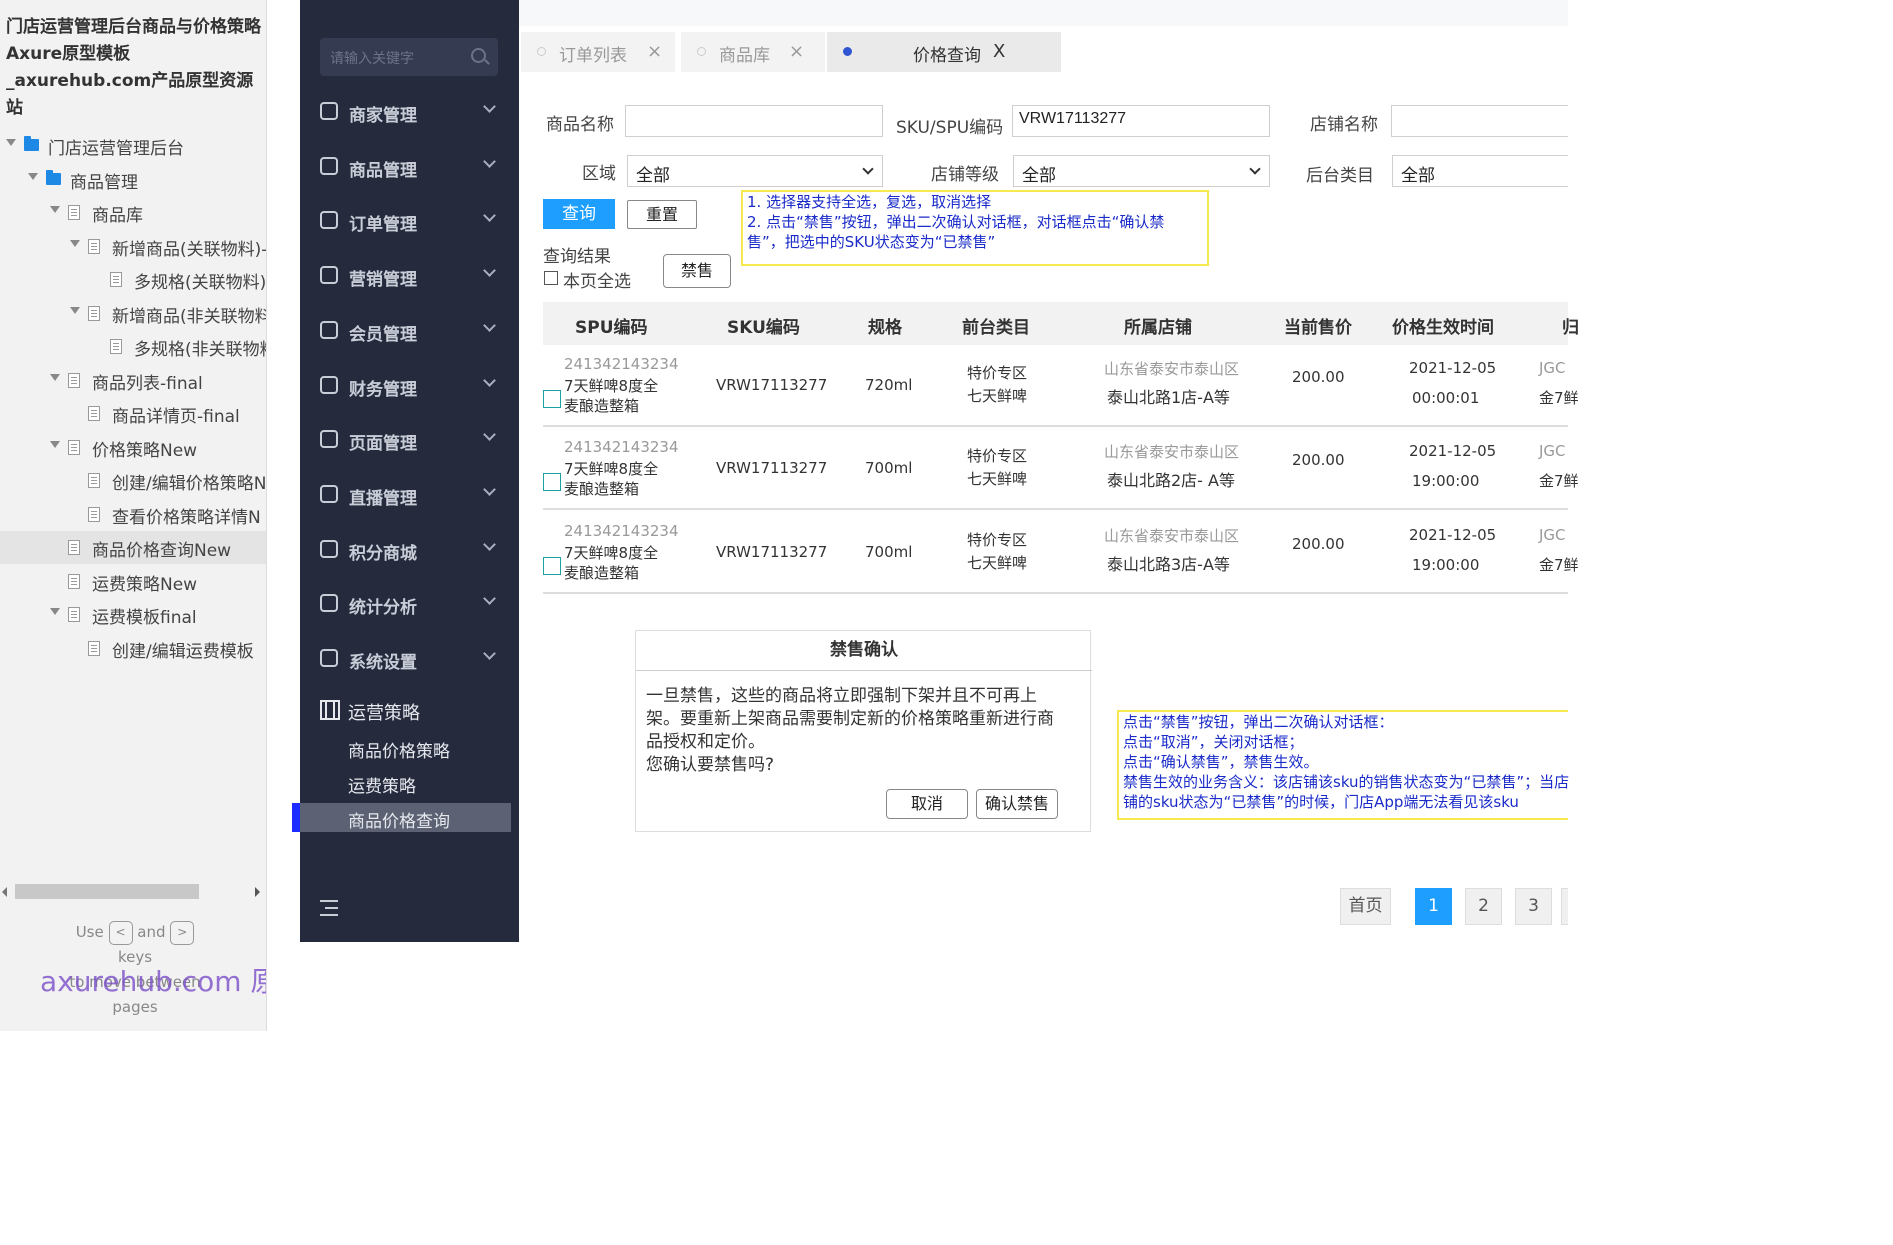  I want to click on sitemap-item: 创建/编辑运费模板, so click(133, 648).